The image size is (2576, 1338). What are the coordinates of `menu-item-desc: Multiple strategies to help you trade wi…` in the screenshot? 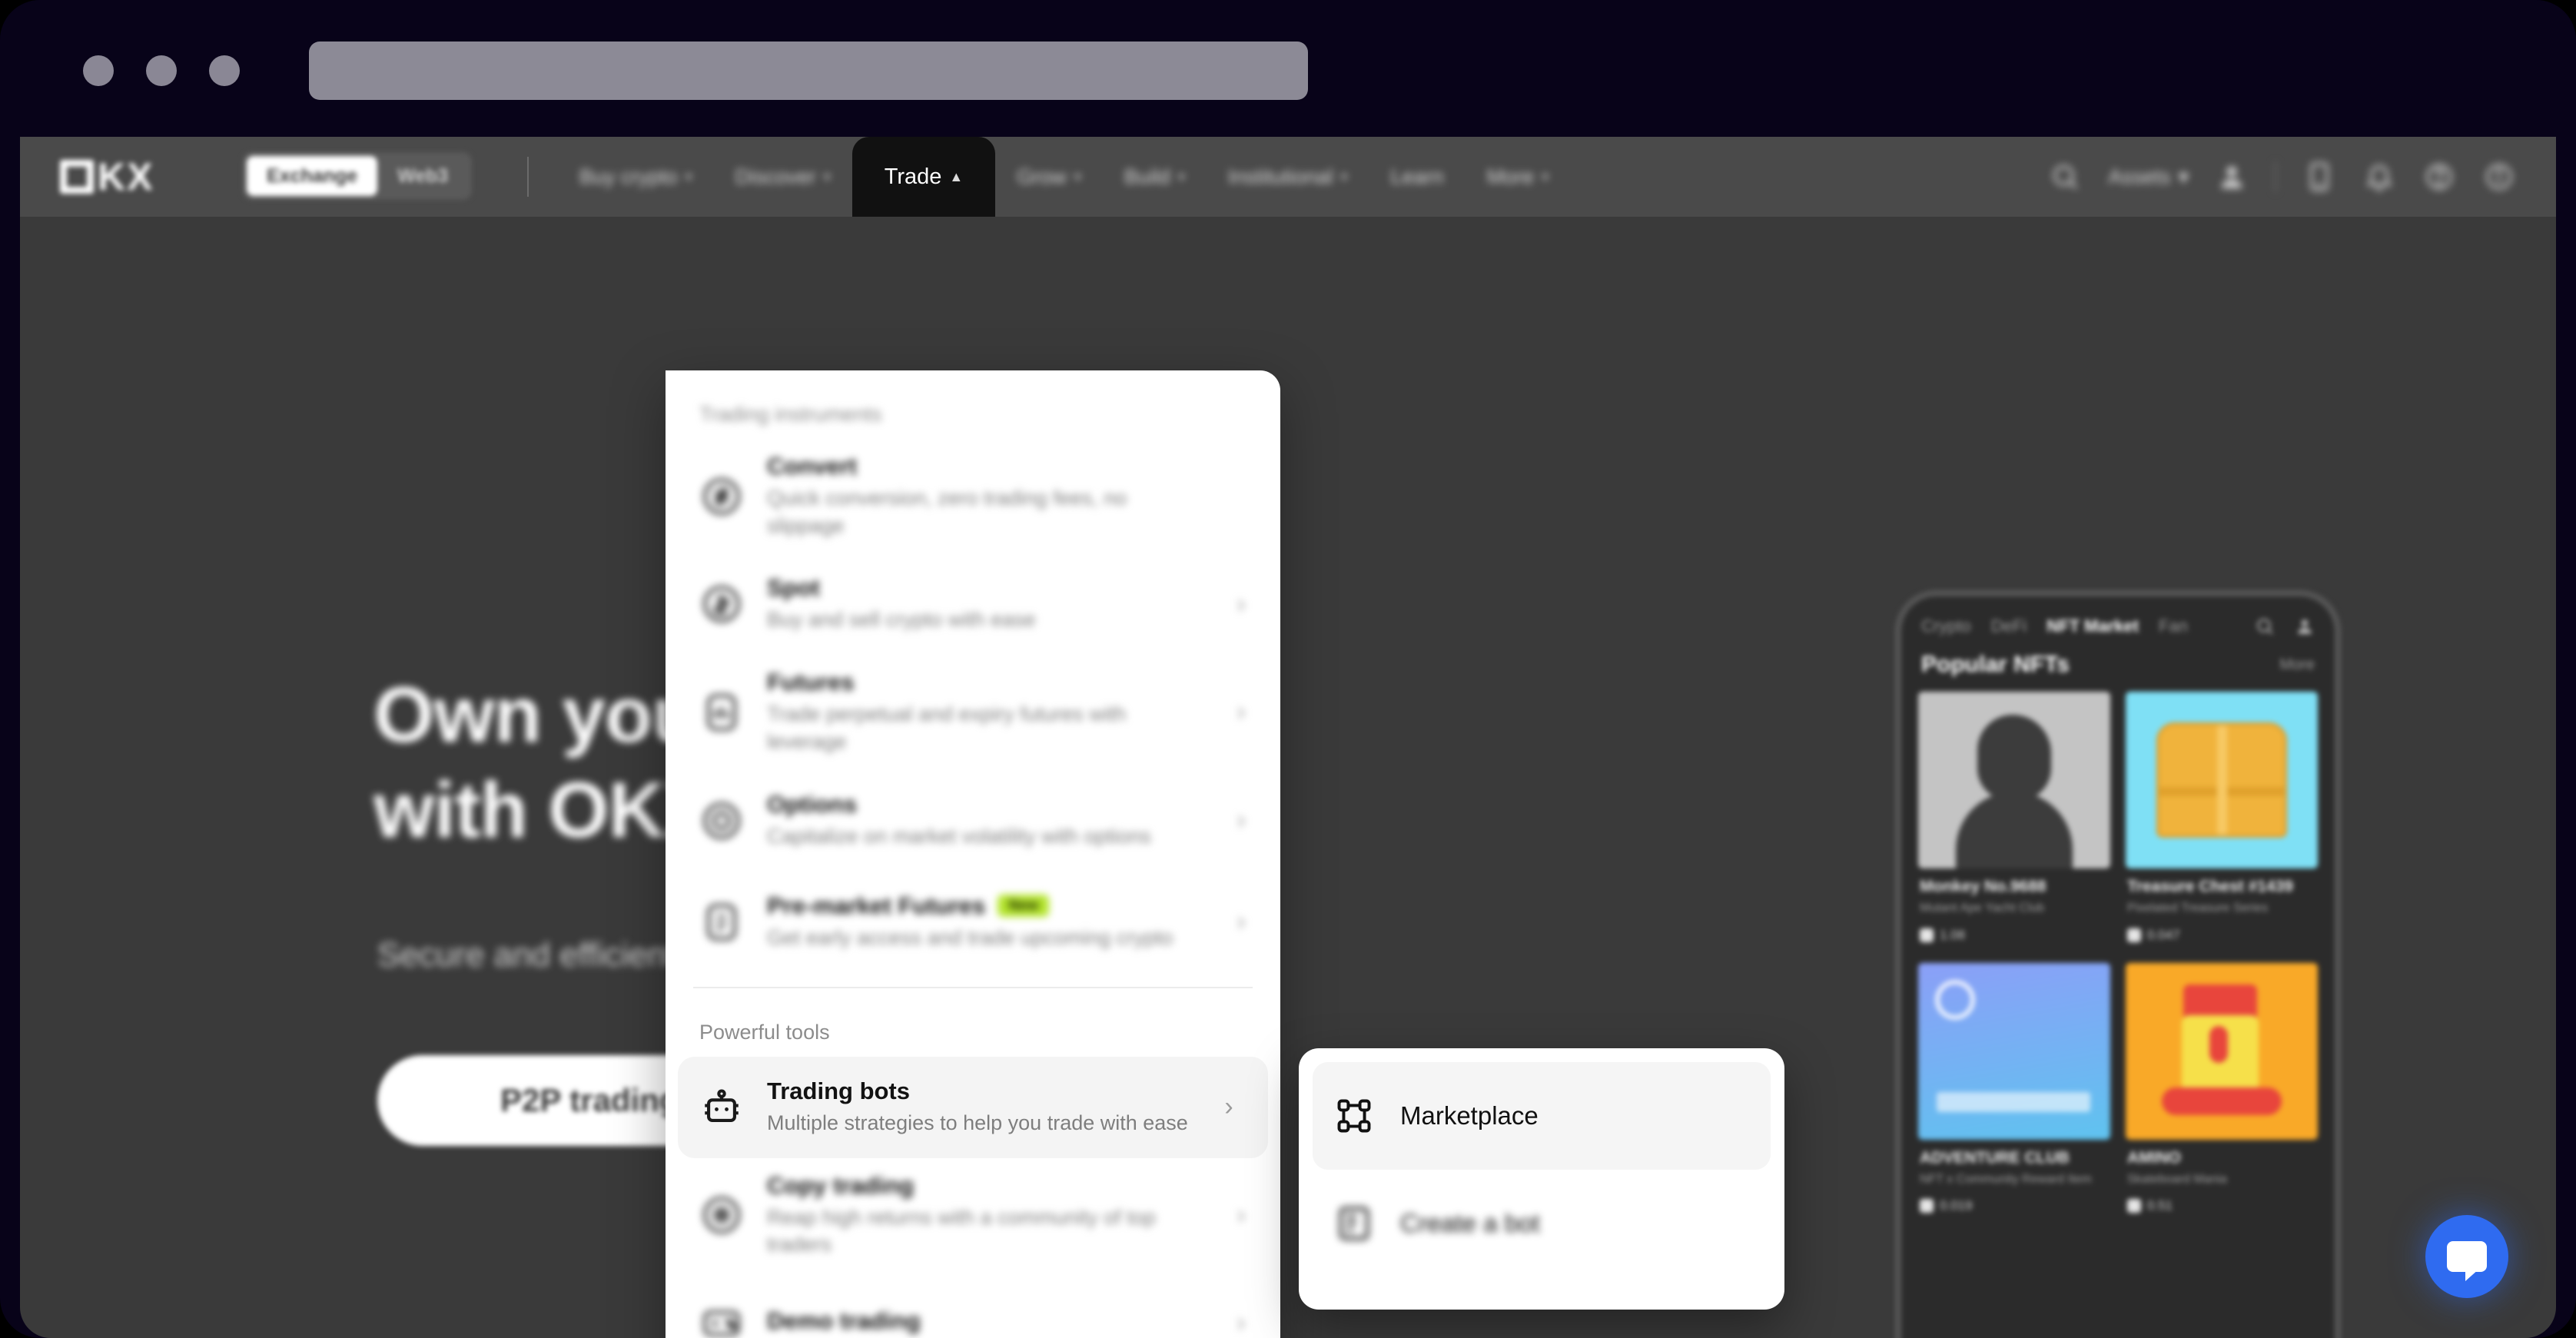 It's located at (977, 1122).